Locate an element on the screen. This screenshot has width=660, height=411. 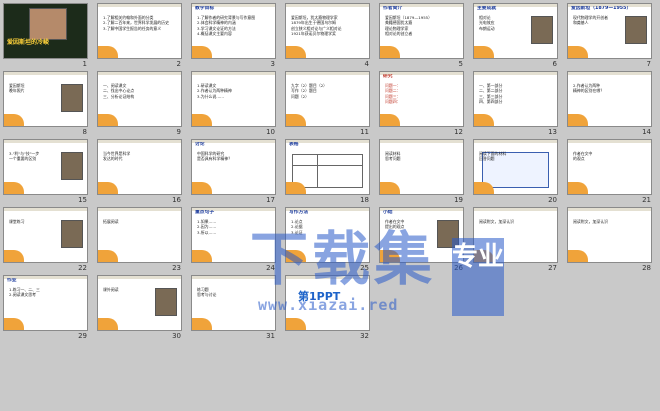
slide-preview: 阅读下面的材料 回答问题 is located at coordinates (515, 167).